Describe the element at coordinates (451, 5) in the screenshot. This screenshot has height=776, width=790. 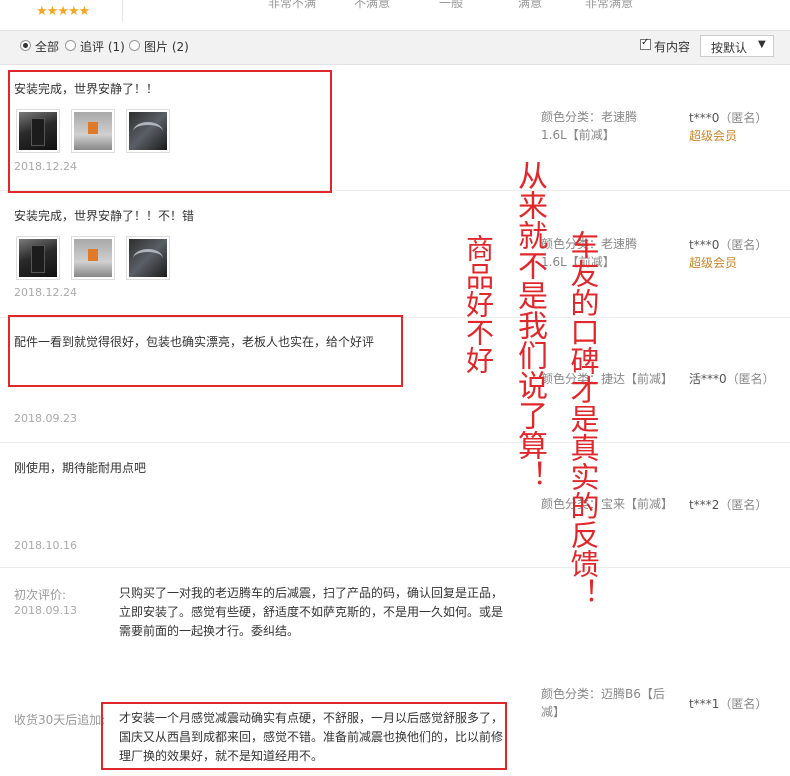
I see `scale-label-neutral: 一般` at that location.